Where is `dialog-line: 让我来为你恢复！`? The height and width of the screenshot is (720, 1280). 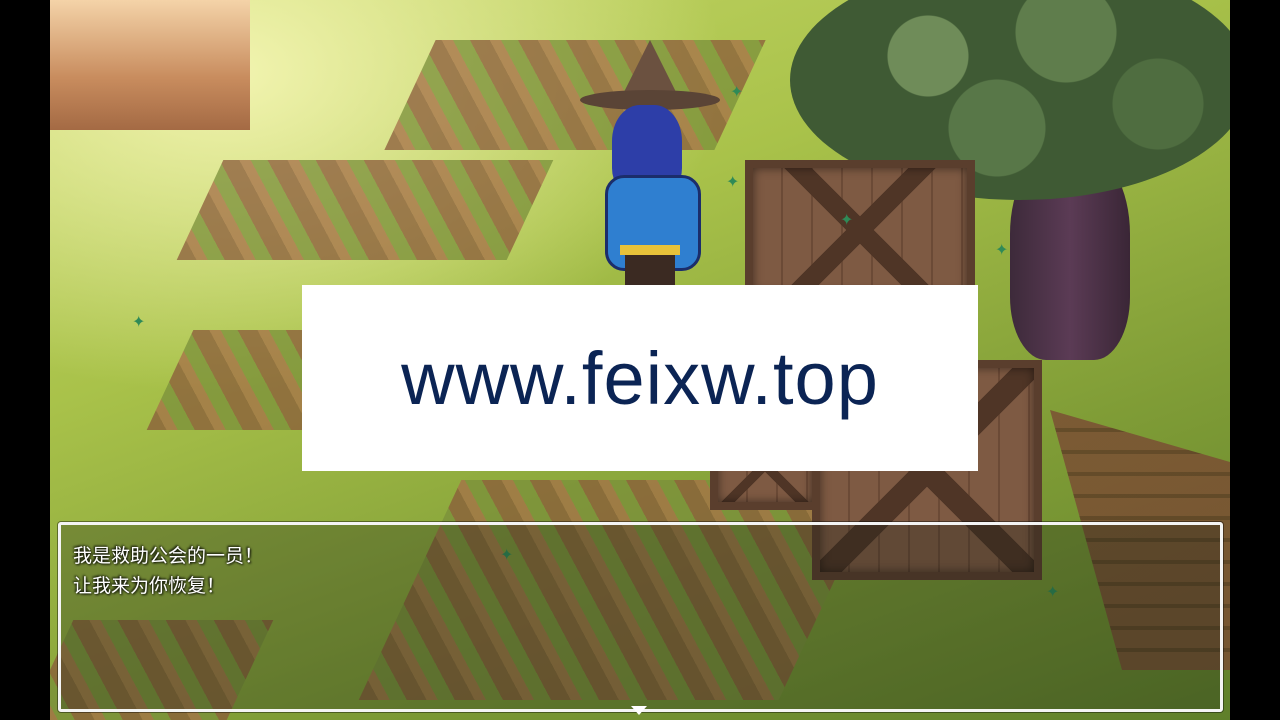 dialog-line: 让我来为你恢复！ is located at coordinates (149, 586).